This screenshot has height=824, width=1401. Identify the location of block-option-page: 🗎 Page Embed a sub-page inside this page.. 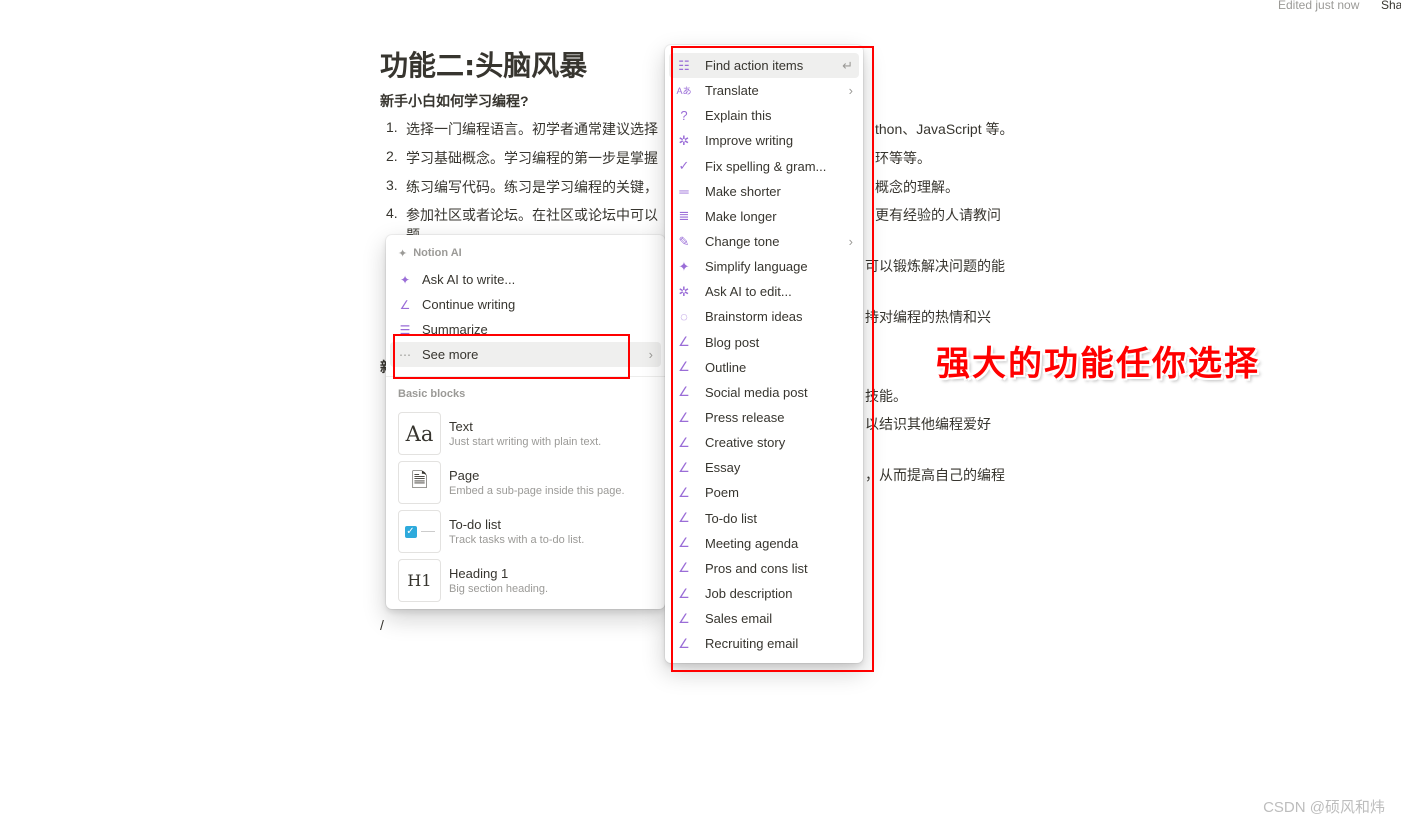
(525, 482).